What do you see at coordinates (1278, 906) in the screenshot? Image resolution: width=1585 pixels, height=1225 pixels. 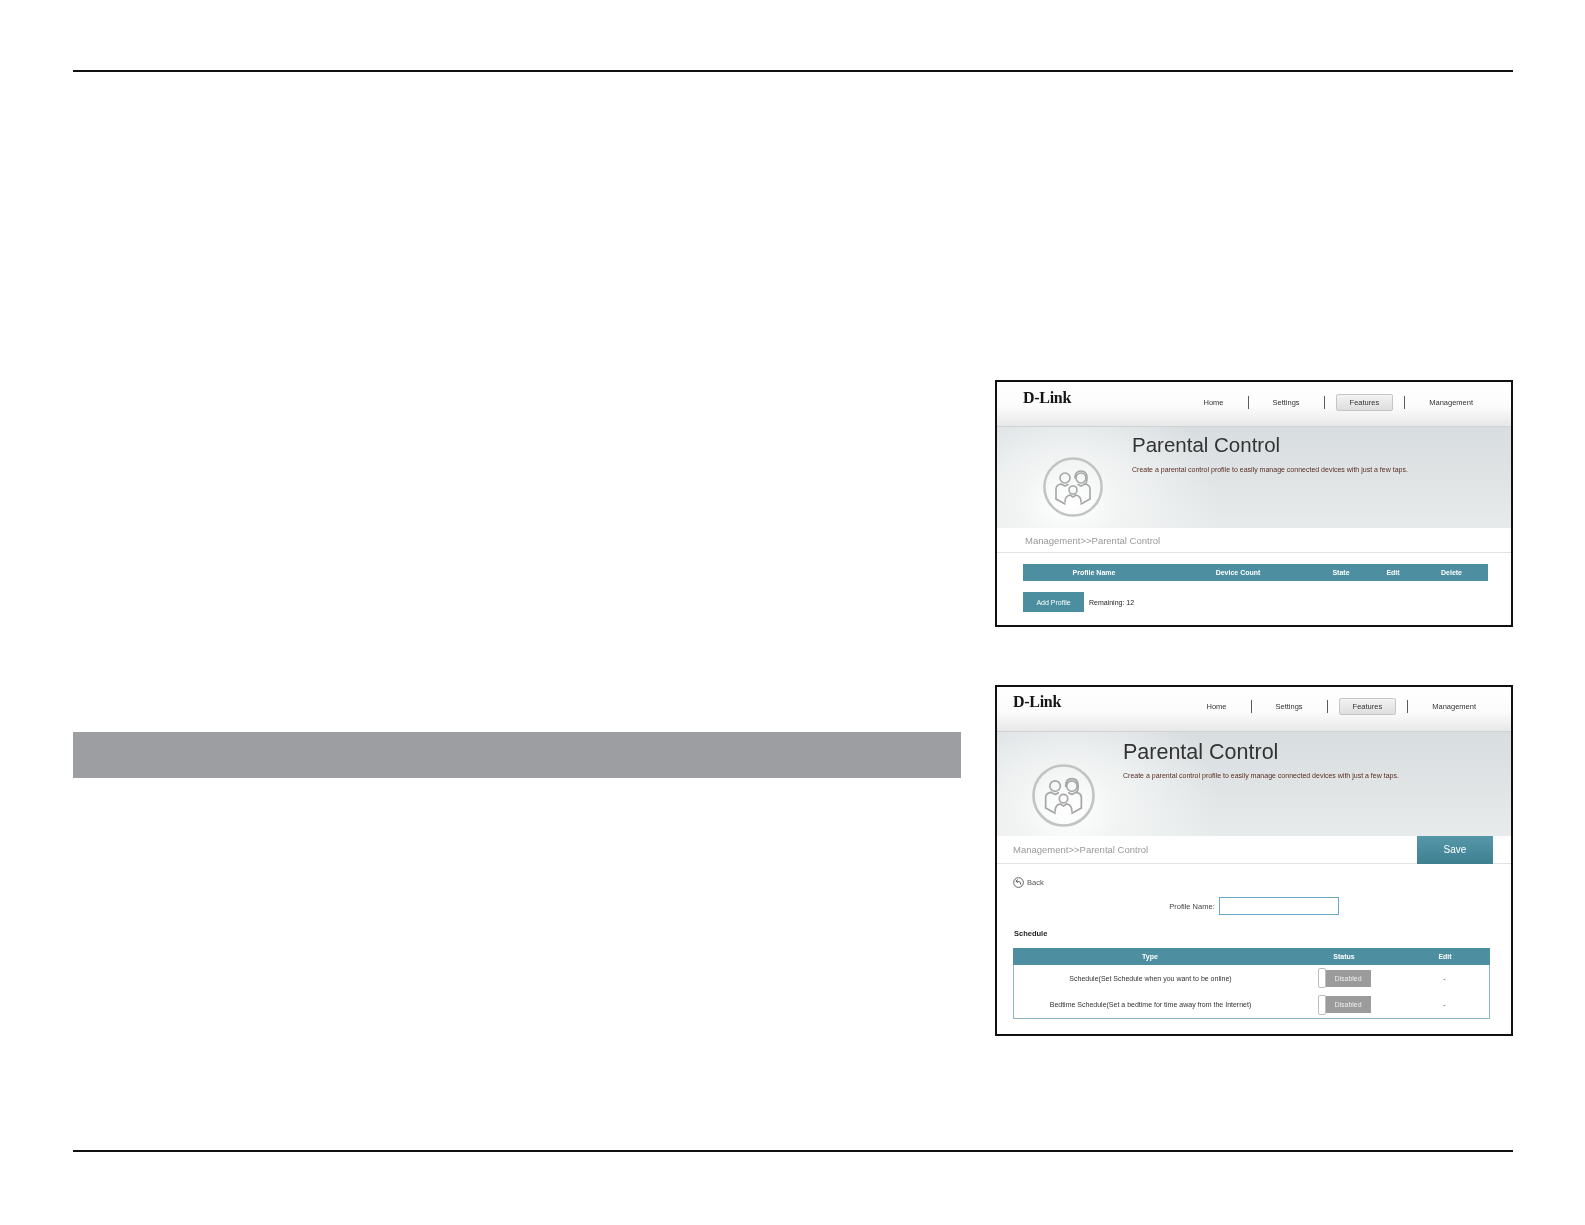 I see `profile-name-field` at bounding box center [1278, 906].